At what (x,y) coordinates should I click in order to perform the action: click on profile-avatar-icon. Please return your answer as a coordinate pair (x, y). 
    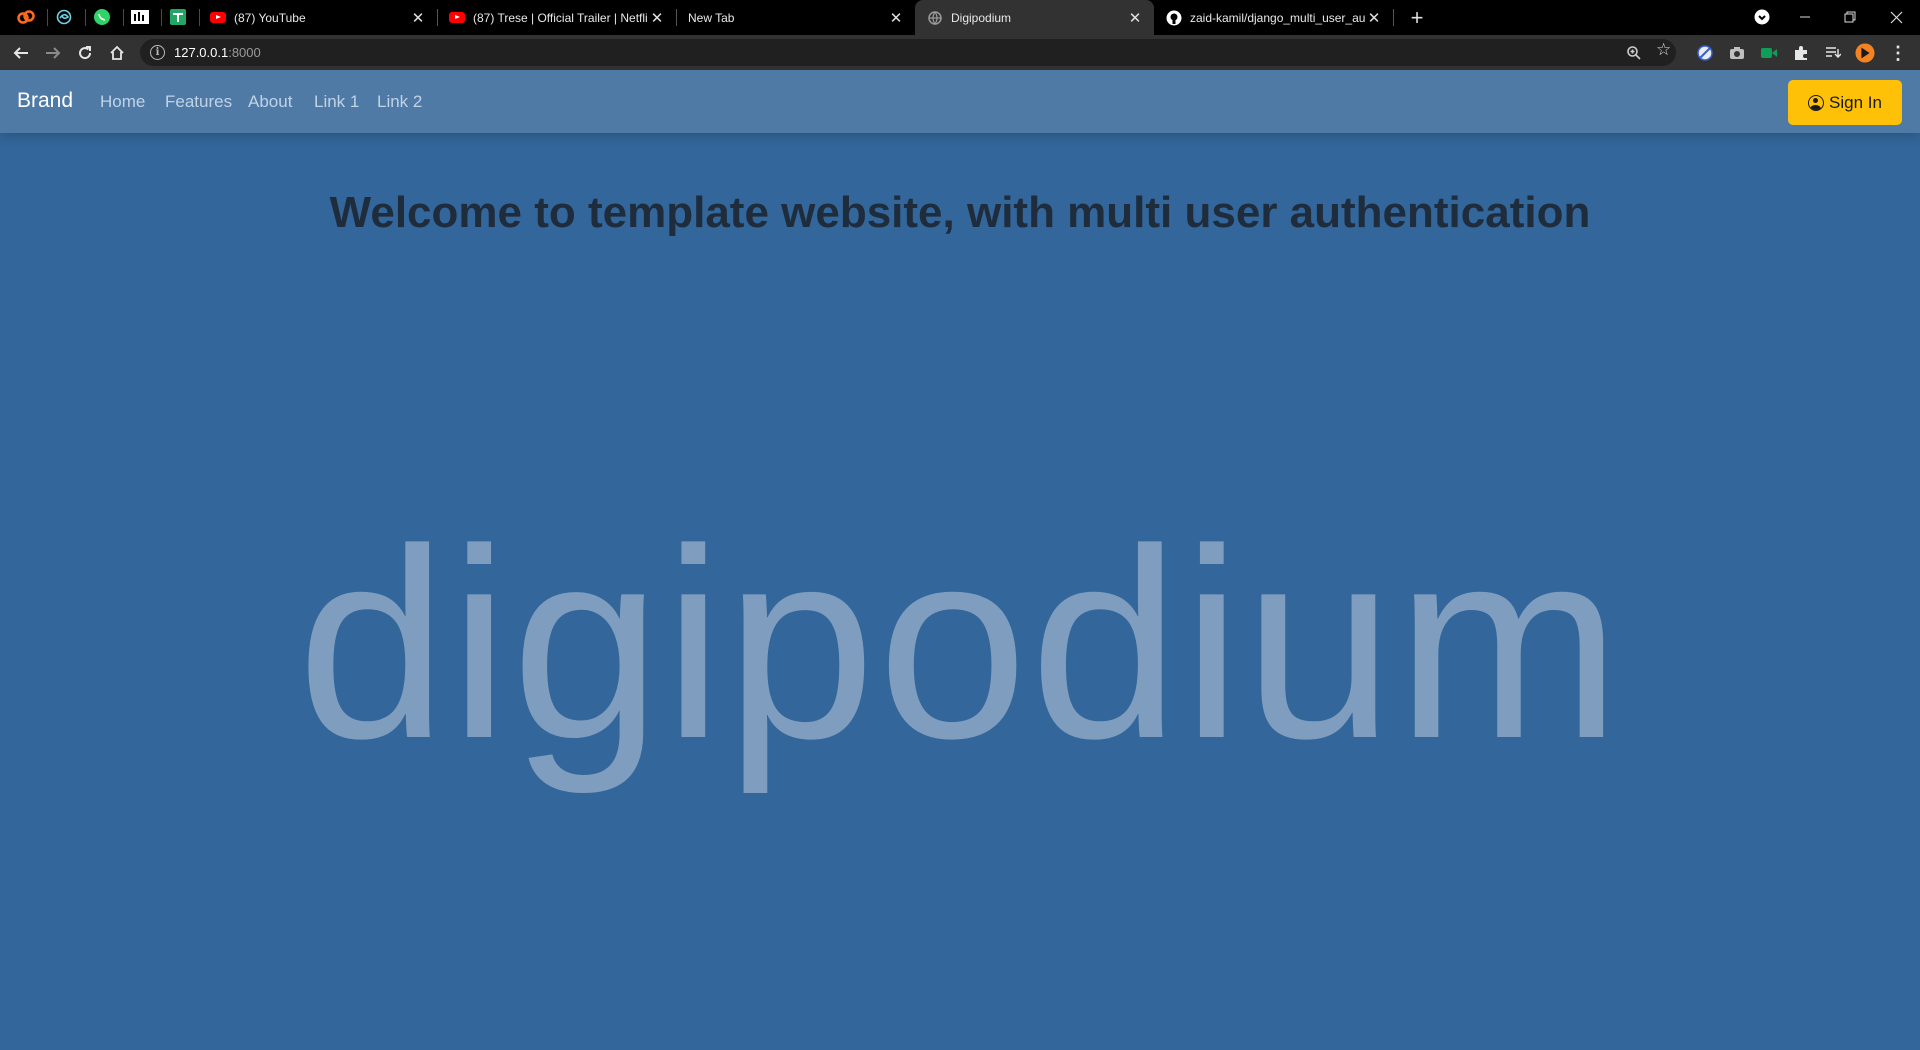
    Looking at the image, I should click on (1865, 53).